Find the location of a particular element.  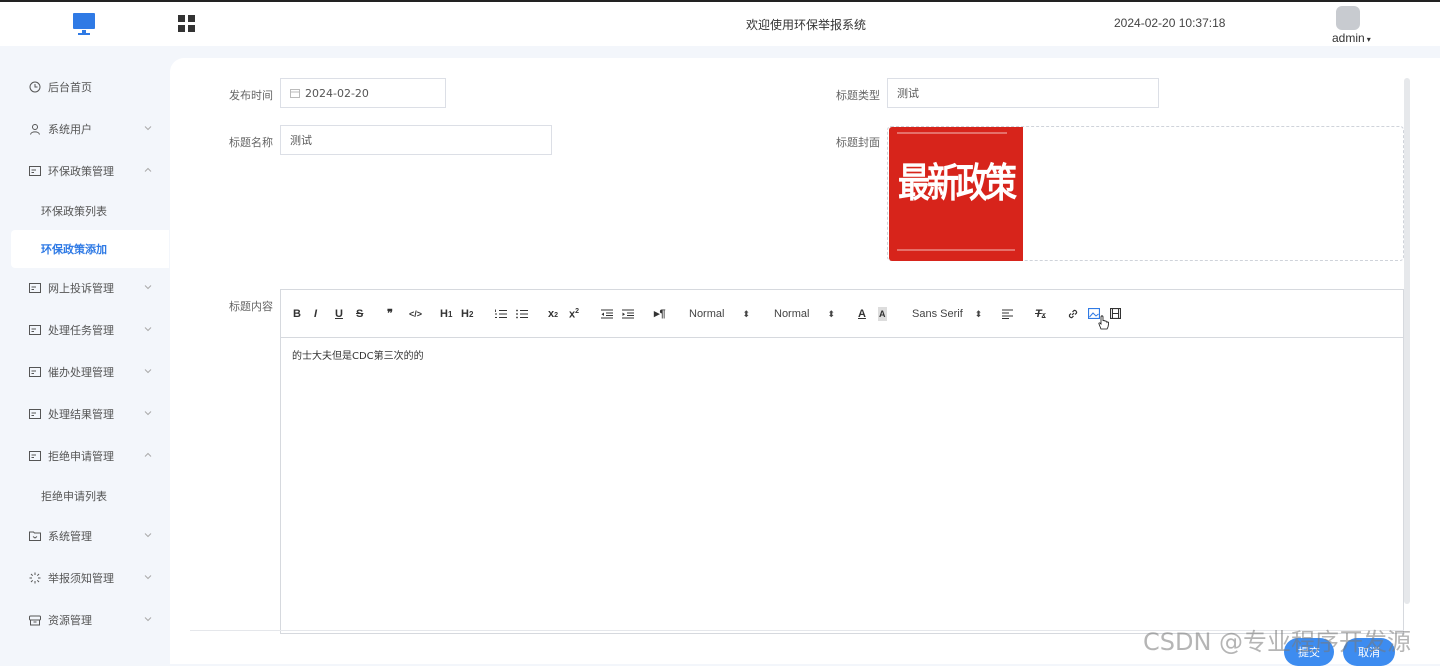

name-value: 测试 is located at coordinates (301, 140).